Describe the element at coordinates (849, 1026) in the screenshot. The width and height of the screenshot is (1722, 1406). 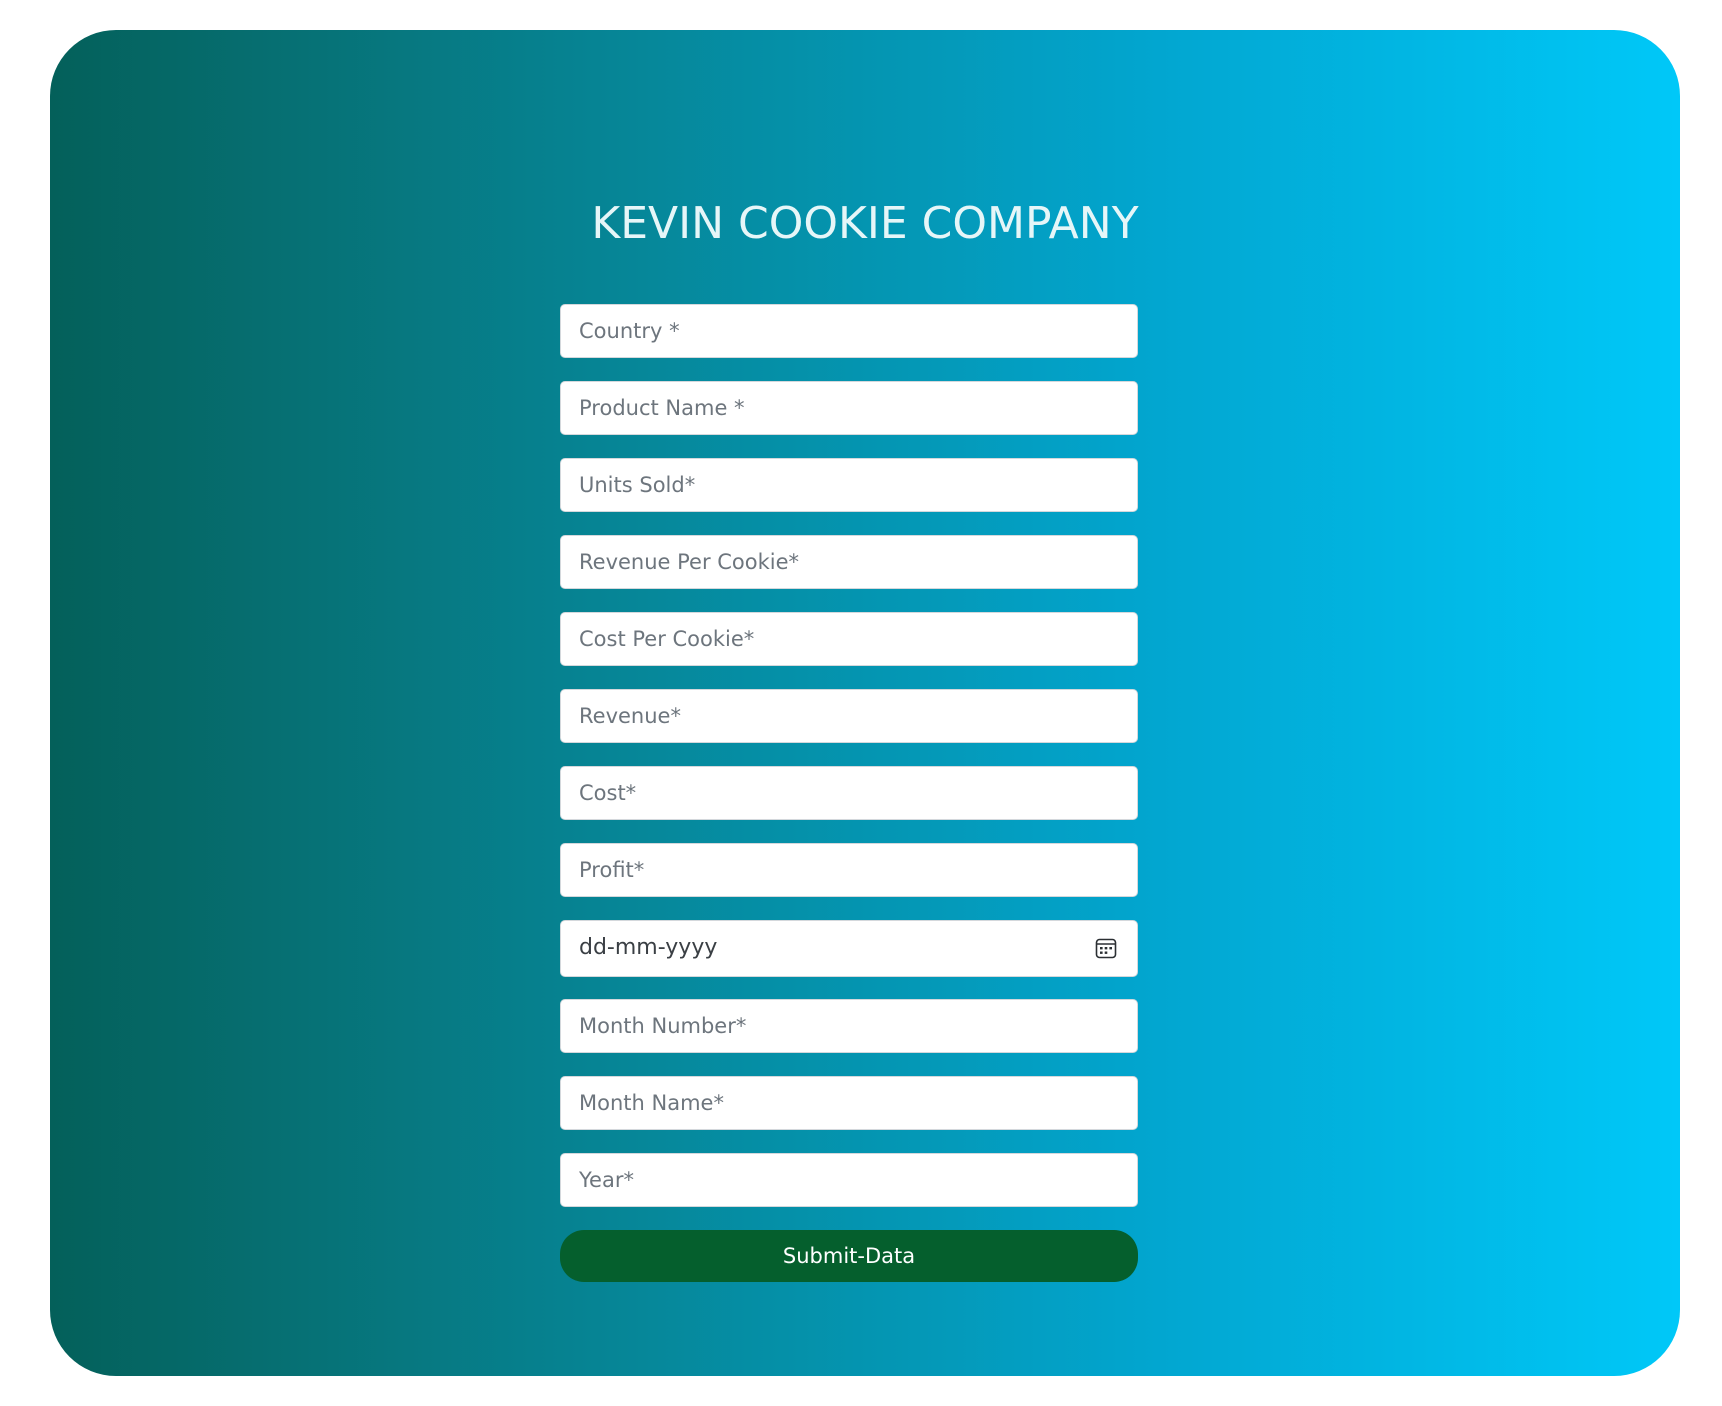
I see `month-number-input` at that location.